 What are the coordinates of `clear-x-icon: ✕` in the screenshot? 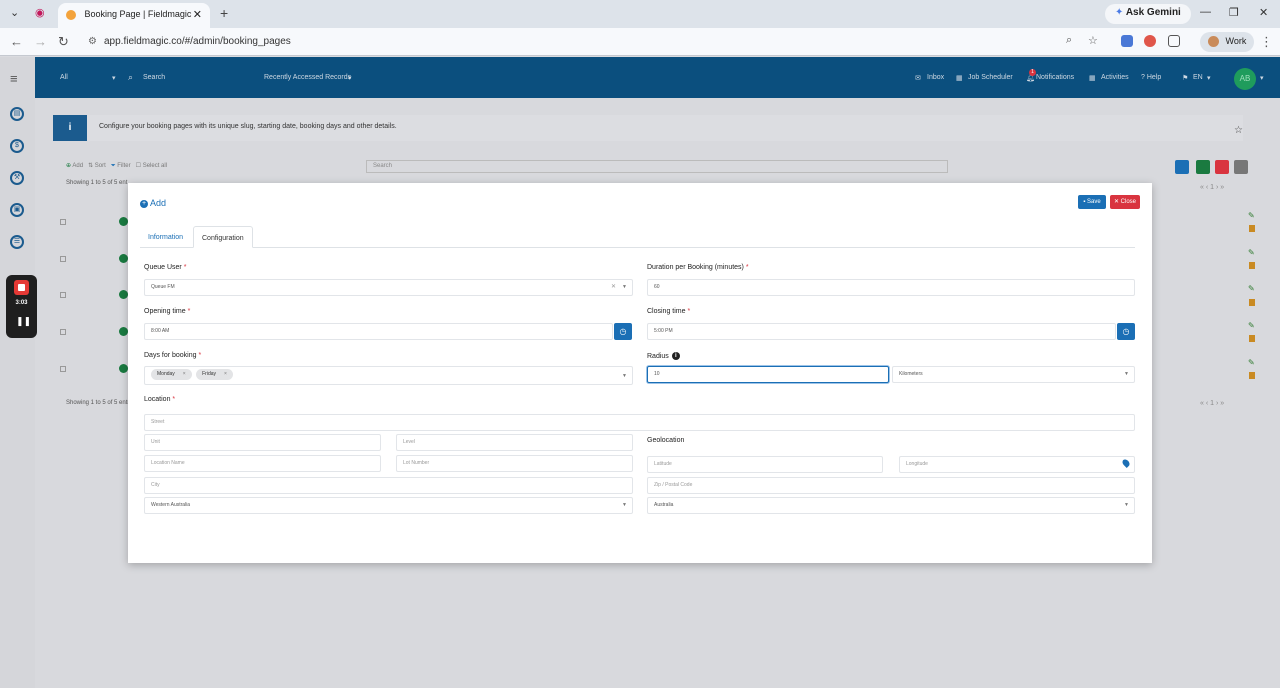 It's located at (613, 287).